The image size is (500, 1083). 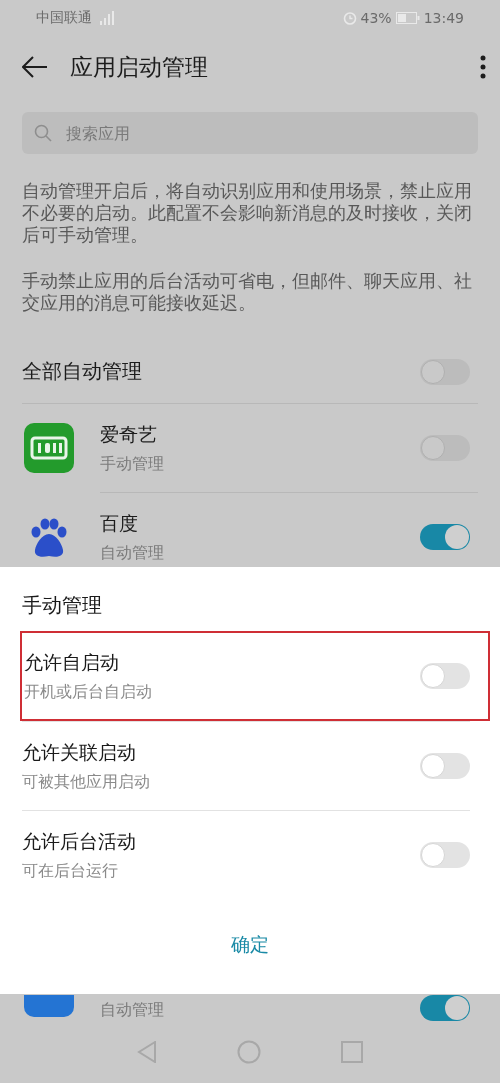 I want to click on more-icon, so click(x=483, y=67).